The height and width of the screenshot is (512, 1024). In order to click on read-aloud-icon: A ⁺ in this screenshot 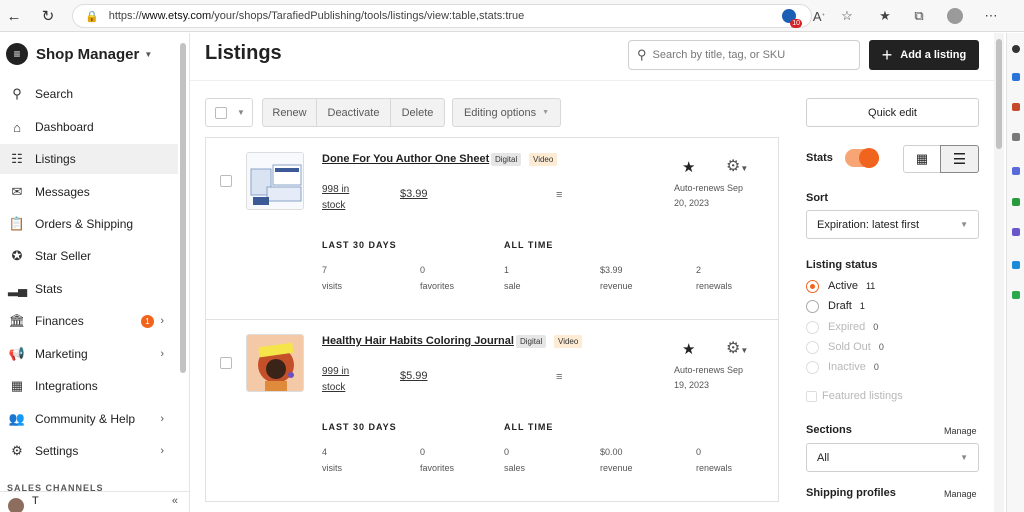, I will do `click(819, 16)`.